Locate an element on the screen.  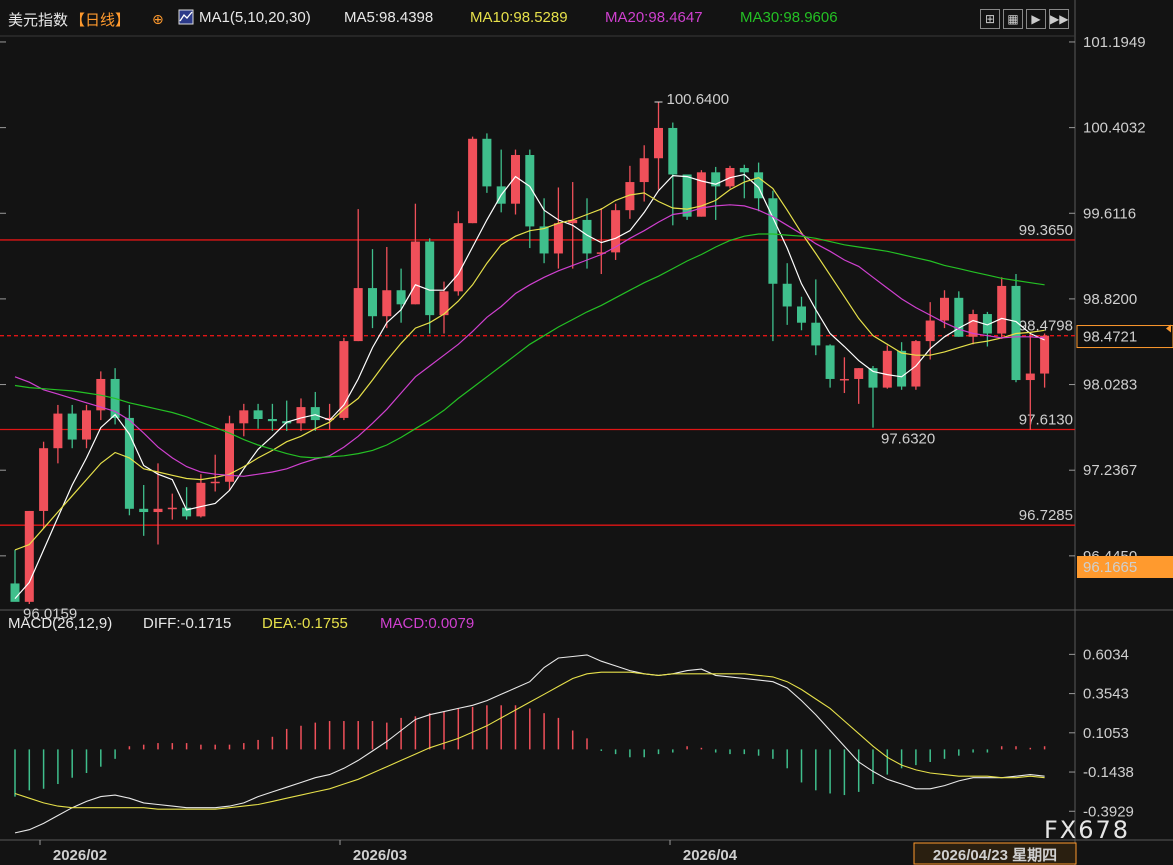
hline-label: 96.7285 is located at coordinates (1046, 515).